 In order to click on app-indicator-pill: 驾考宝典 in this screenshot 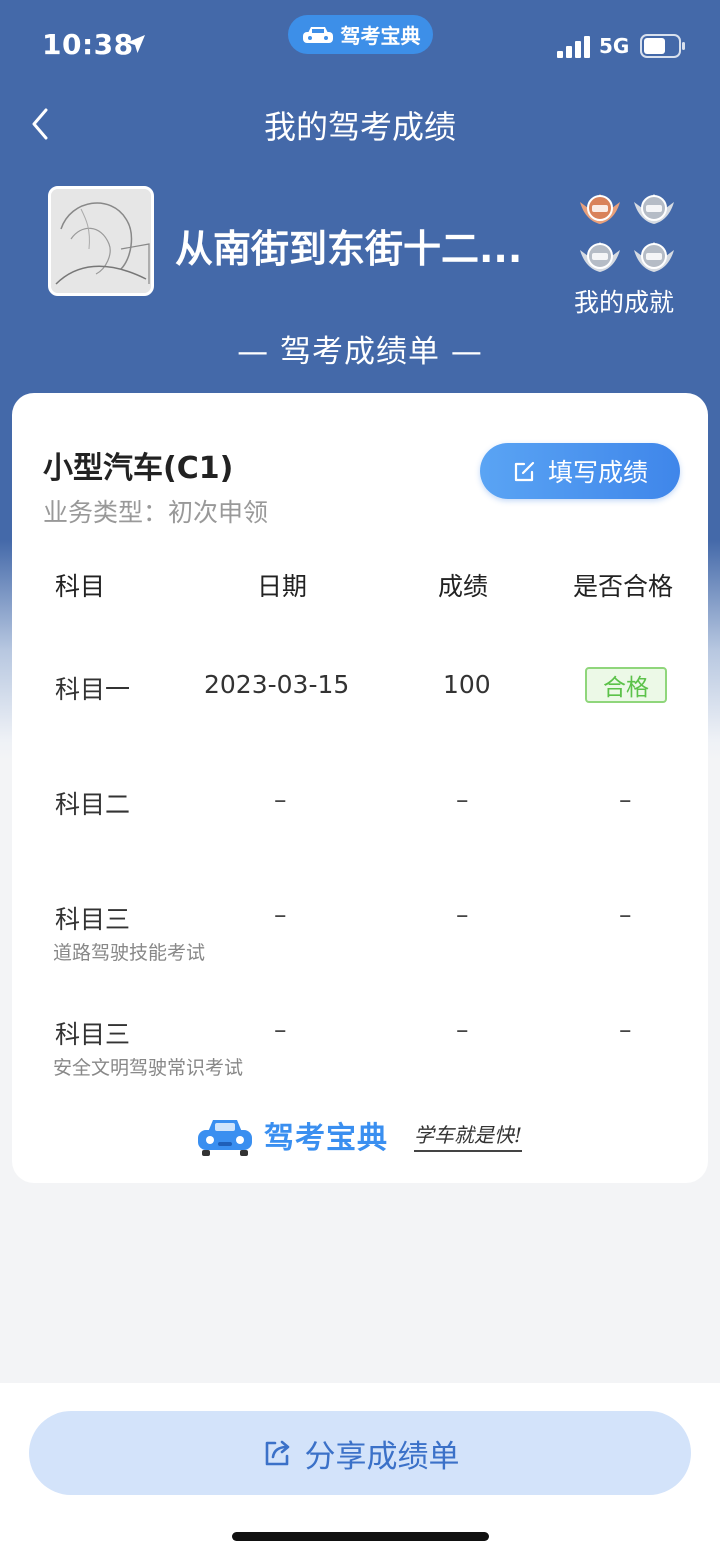, I will do `click(360, 34)`.